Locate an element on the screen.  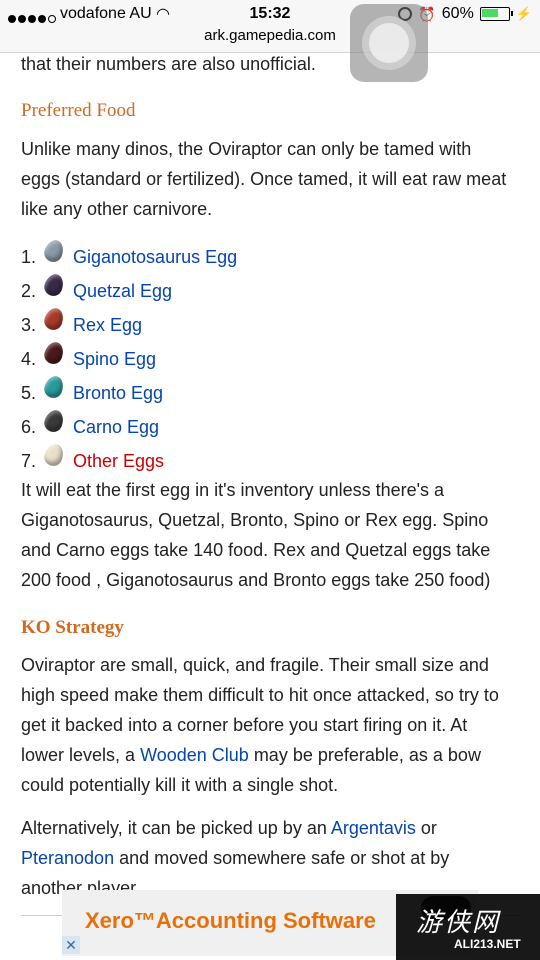
egg-list-item: 5. Bronto Egg is located at coordinates (92, 391).